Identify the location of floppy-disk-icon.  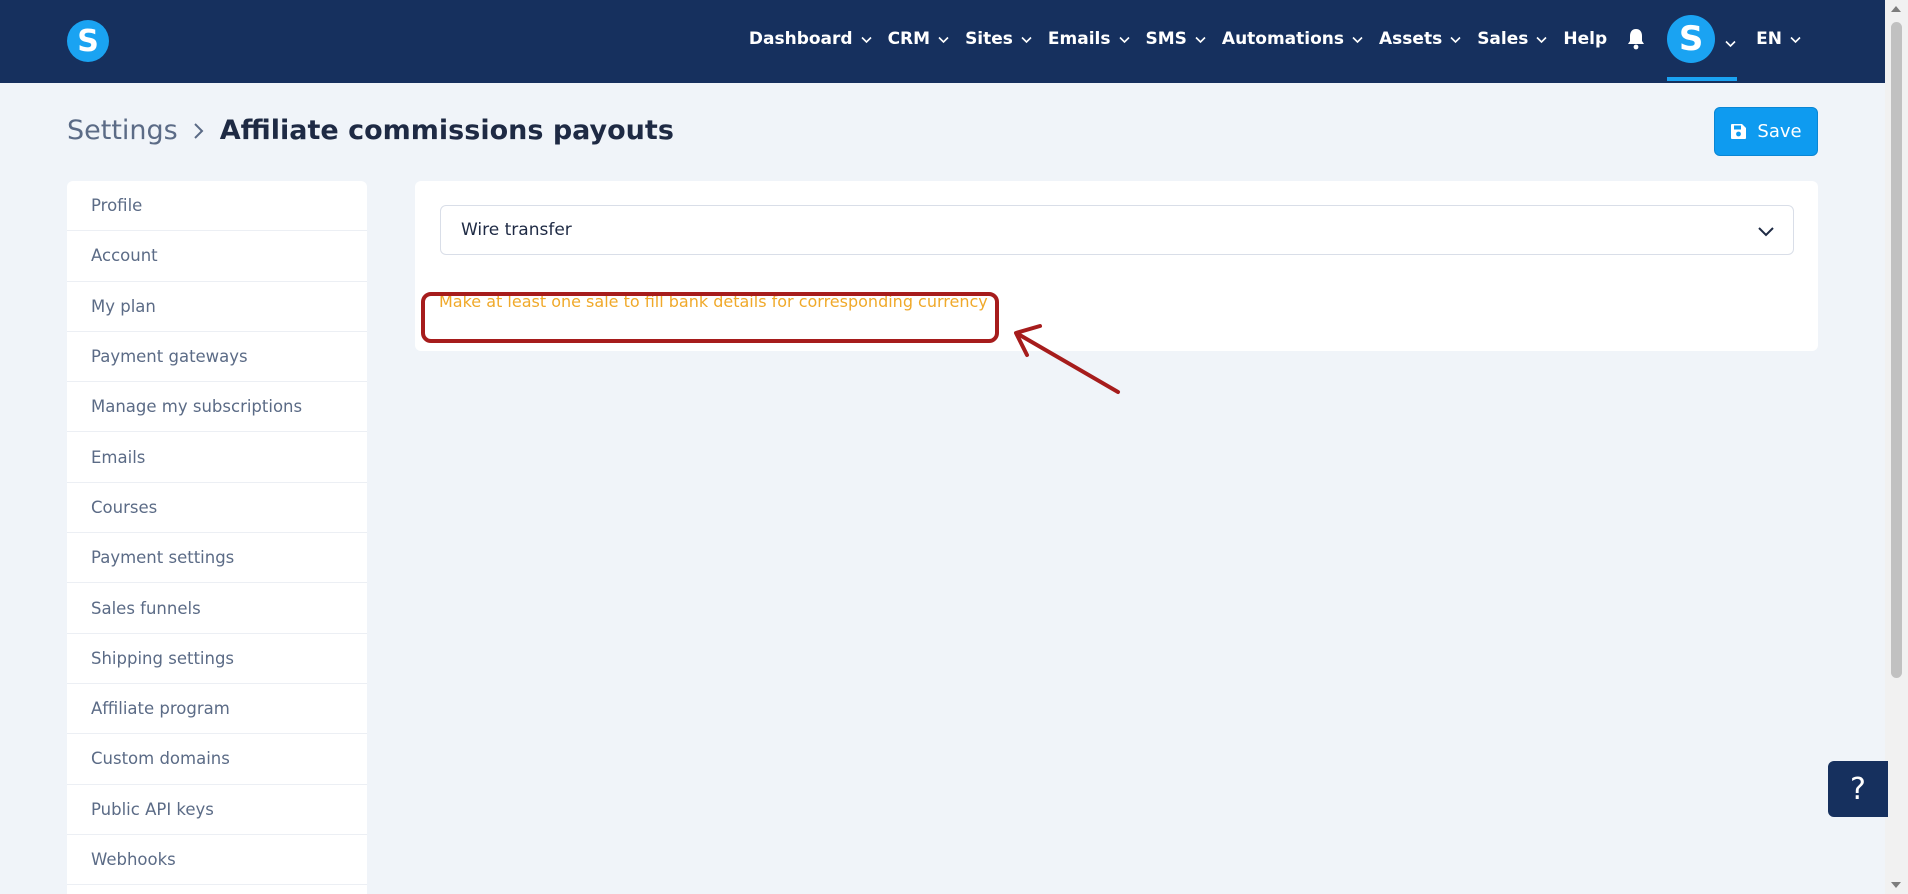
(1738, 131).